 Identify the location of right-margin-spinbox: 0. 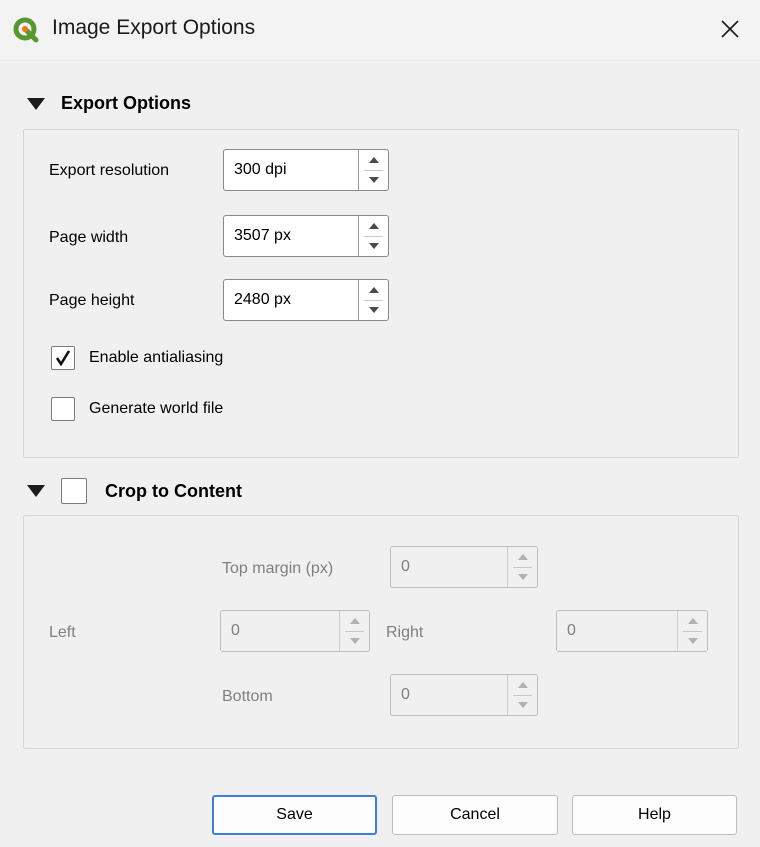
(632, 631).